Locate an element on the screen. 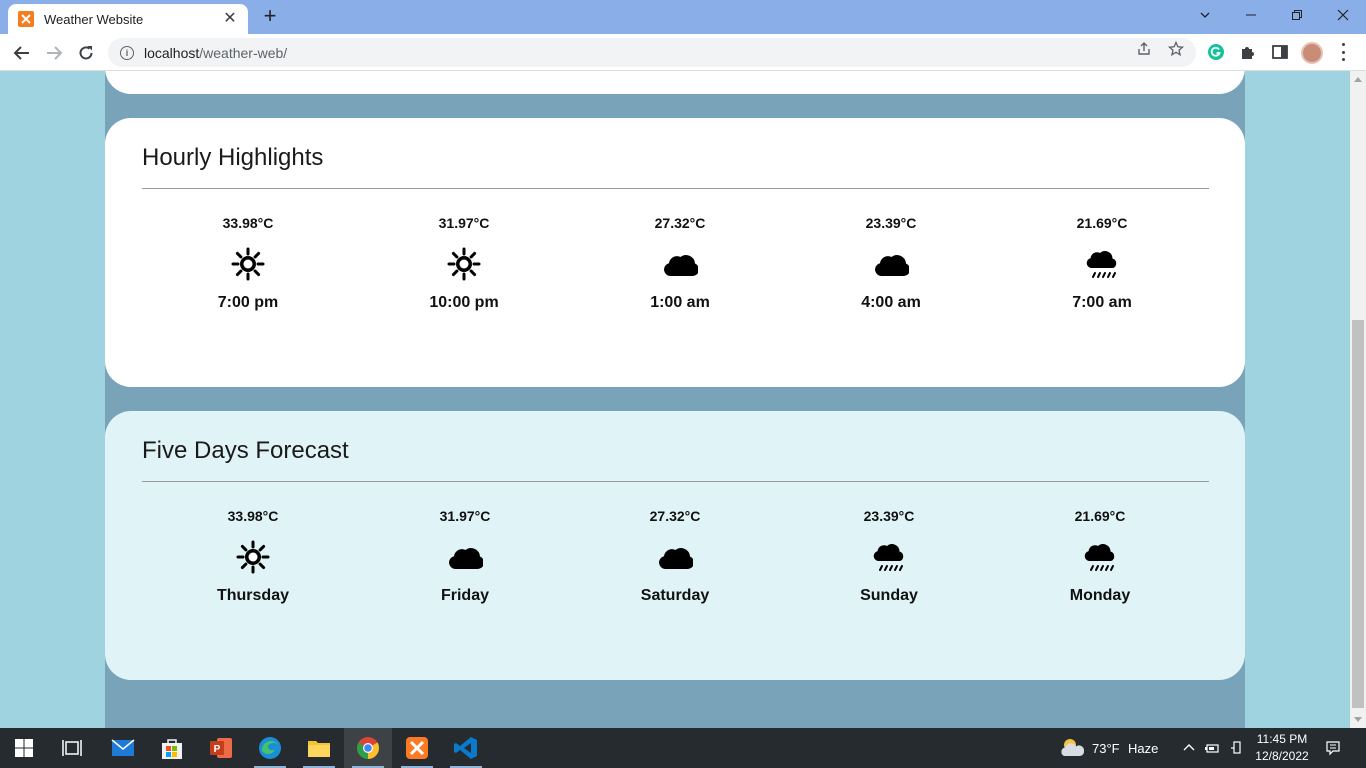 This screenshot has width=1366, height=768. clock-date: 12/8/2022 is located at coordinates (1282, 756).